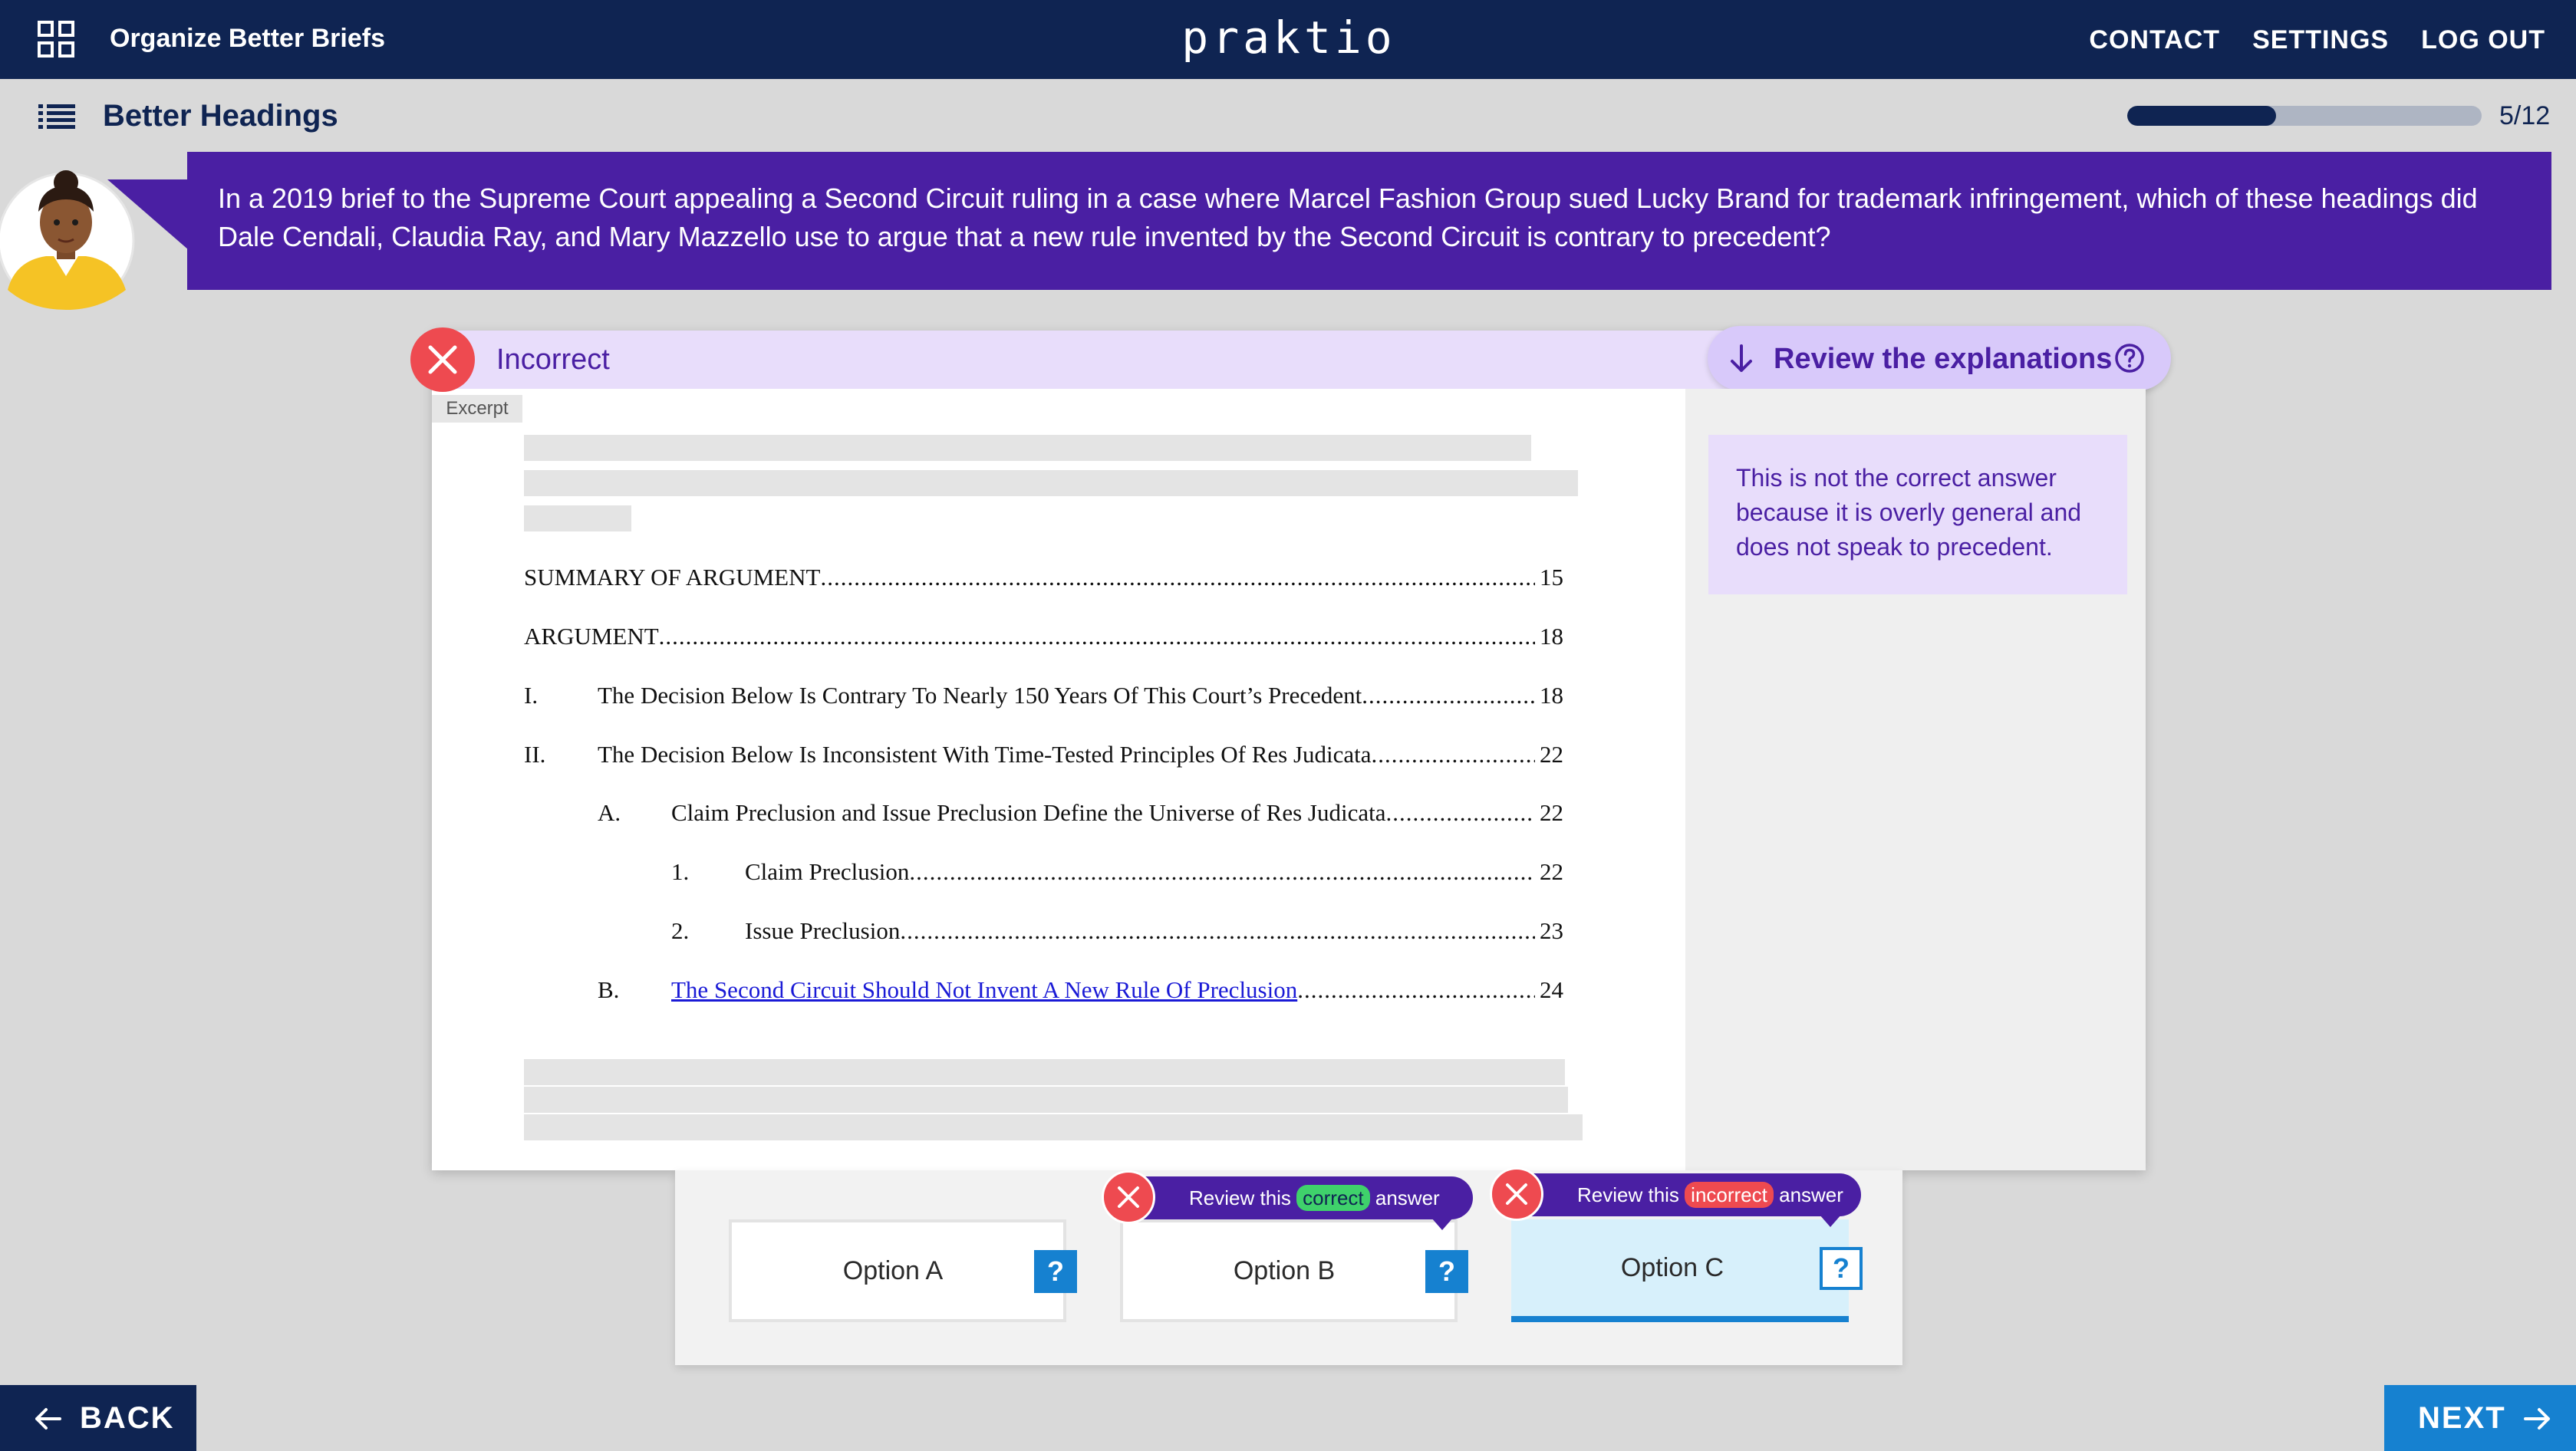  Describe the element at coordinates (127, 1418) in the screenshot. I see `back-label: BACK` at that location.